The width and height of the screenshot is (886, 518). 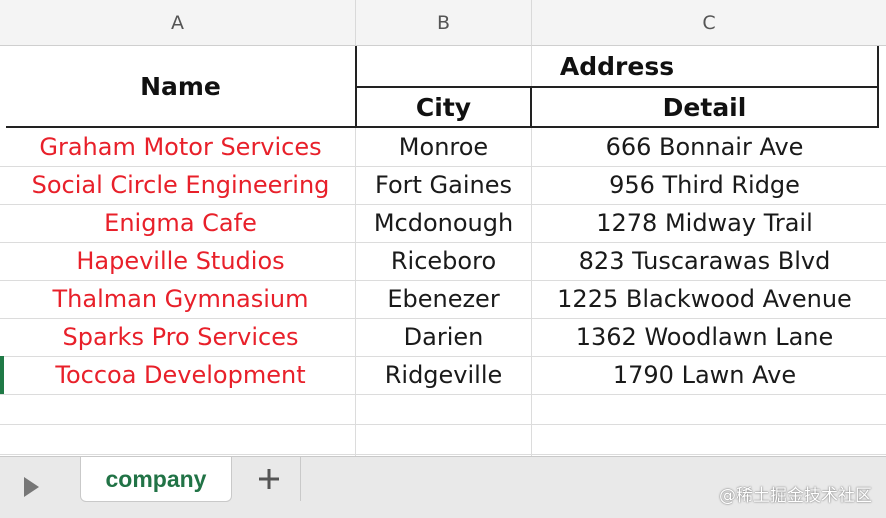 What do you see at coordinates (704, 299) in the screenshot?
I see `cell-detail: 1225 Blackwood Avenue` at bounding box center [704, 299].